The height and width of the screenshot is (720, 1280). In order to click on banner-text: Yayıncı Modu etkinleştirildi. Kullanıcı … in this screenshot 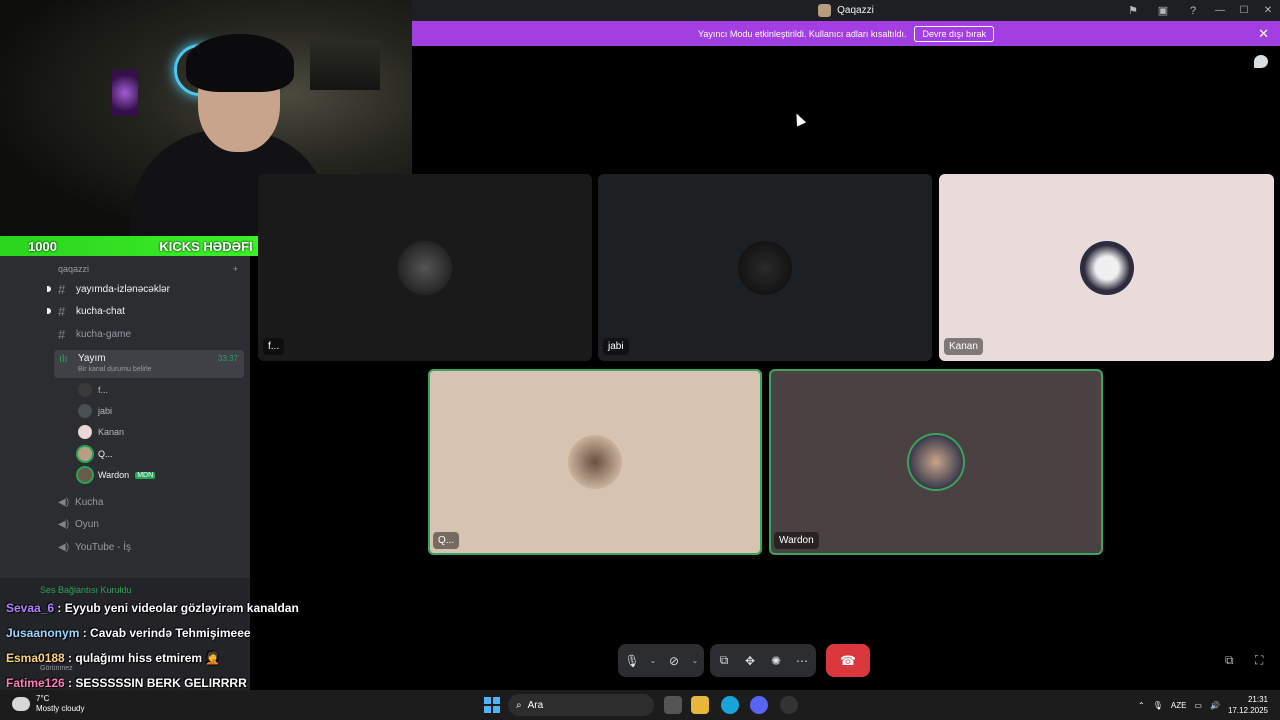, I will do `click(802, 33)`.